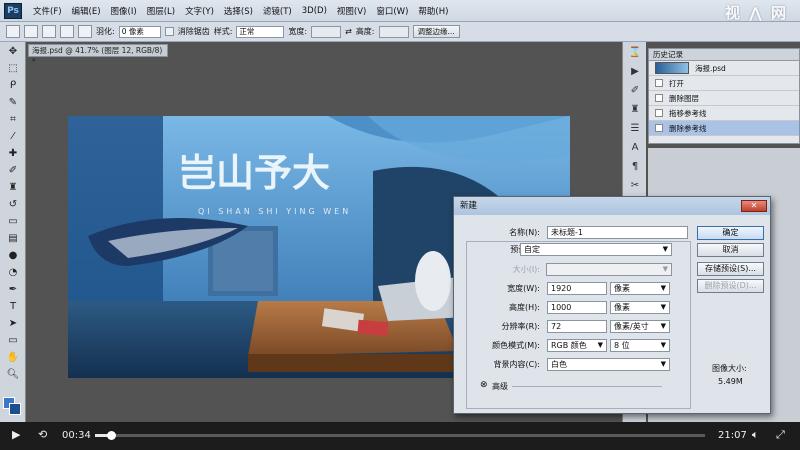 This screenshot has width=800, height=450. Describe the element at coordinates (112, 435) in the screenshot. I see `progress-knob` at that location.